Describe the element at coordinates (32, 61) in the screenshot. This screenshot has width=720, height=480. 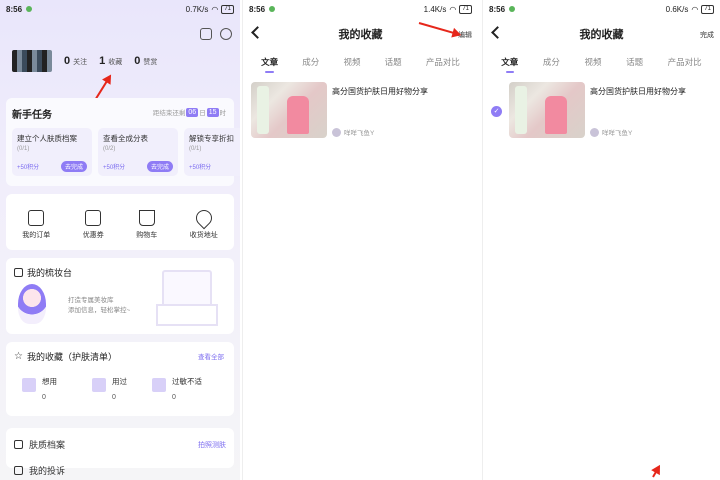
I see `avatar` at that location.